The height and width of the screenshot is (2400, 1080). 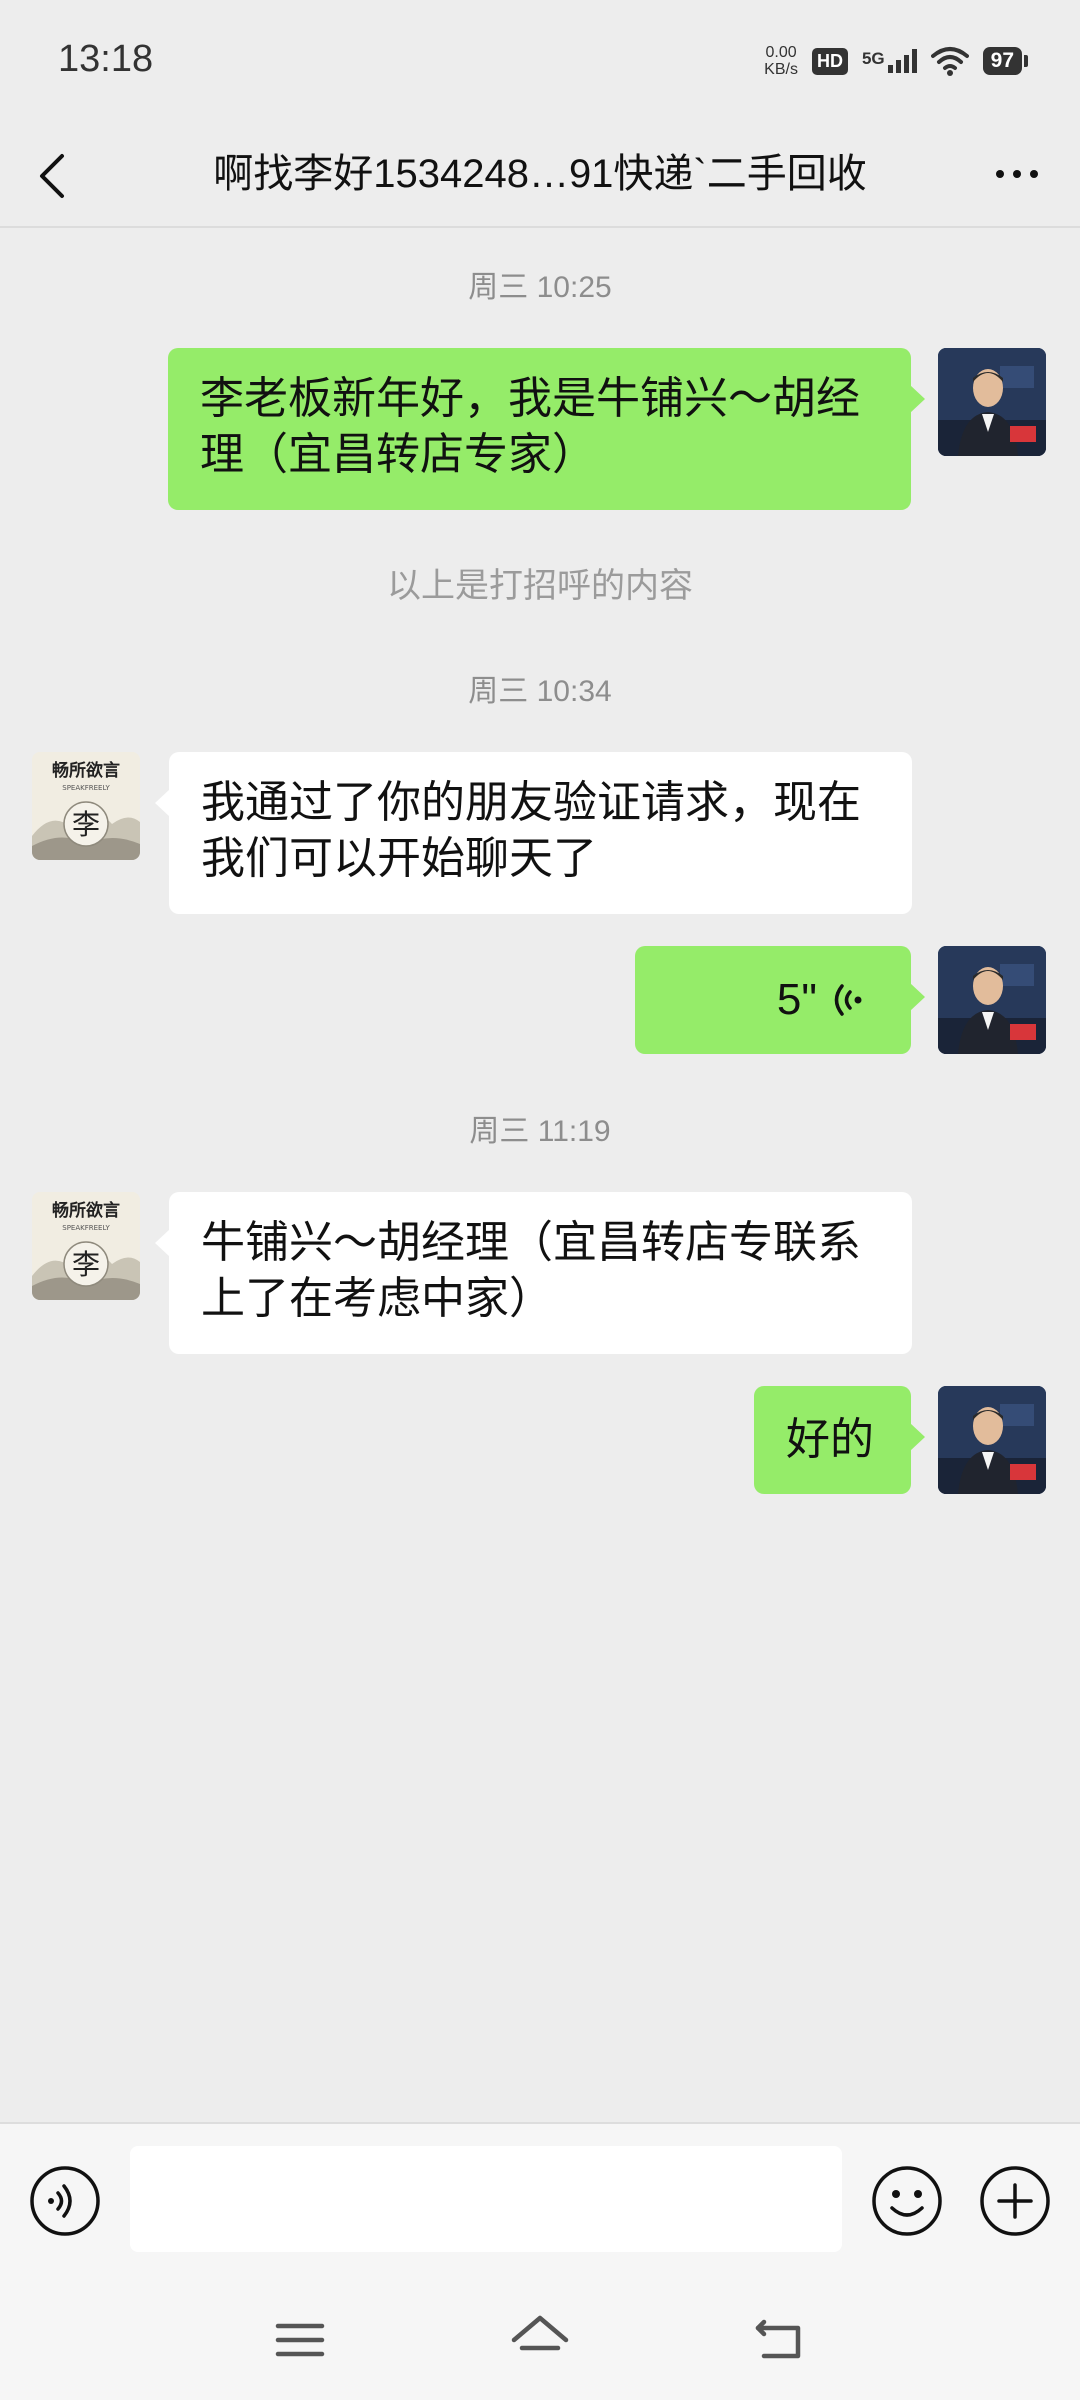 I want to click on voice-input-button, so click(x=65, y=2201).